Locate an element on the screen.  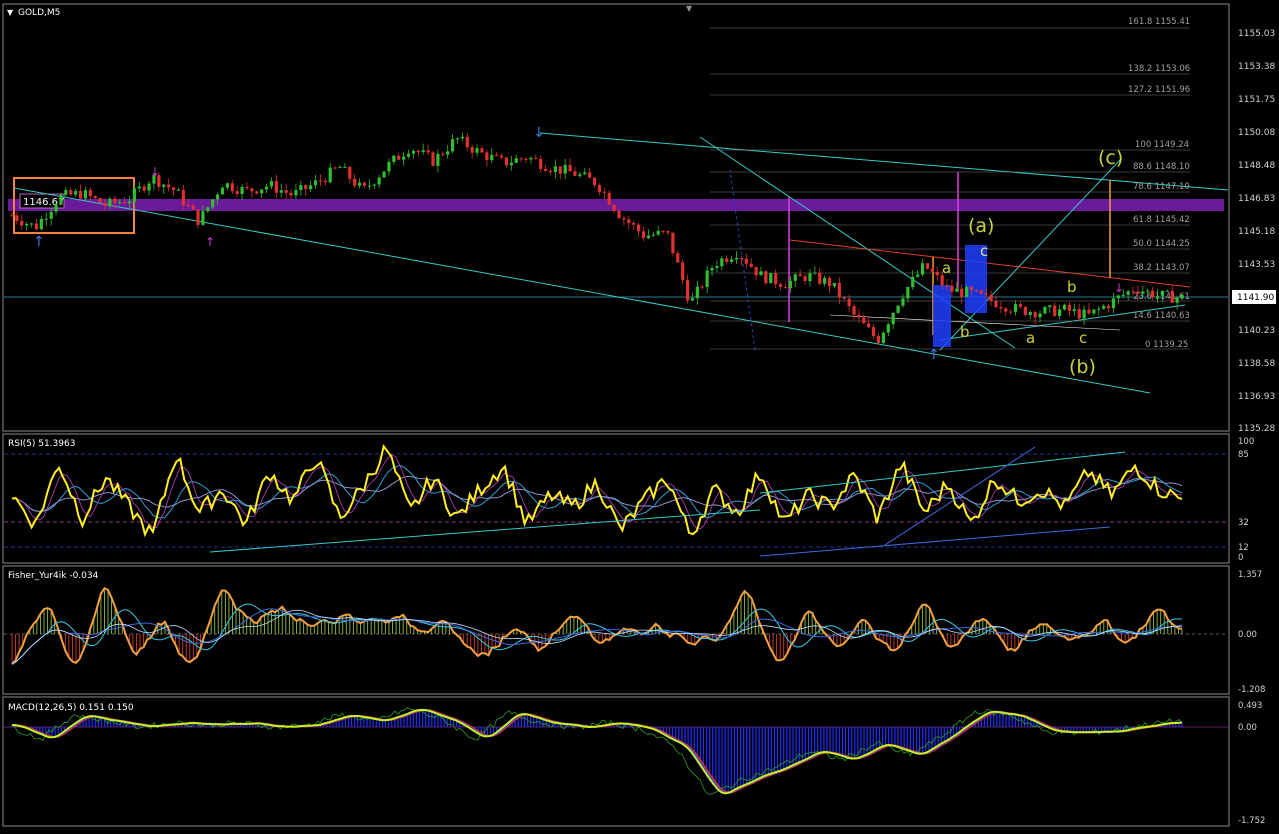
fib-label: 50.0 1144.25 is located at coordinates (1161, 244).